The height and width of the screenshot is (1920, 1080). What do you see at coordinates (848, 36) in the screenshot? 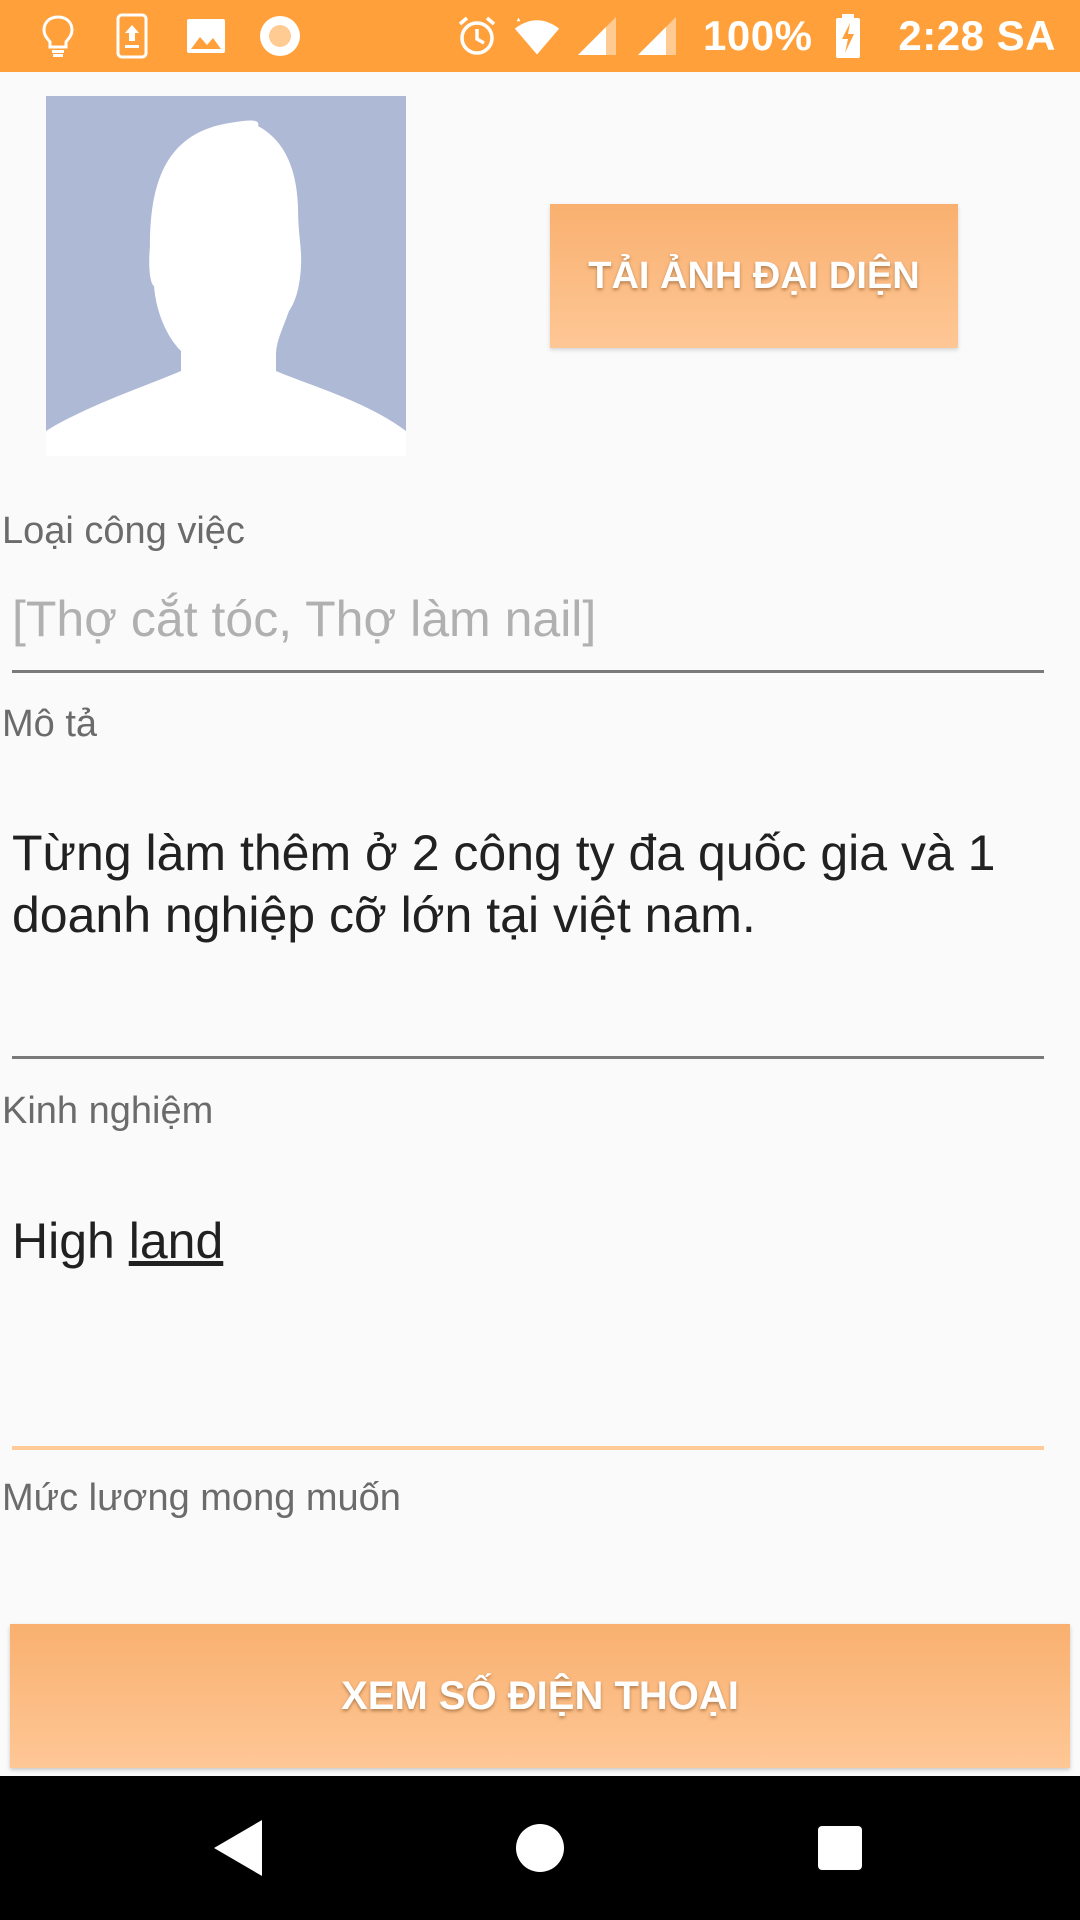
I see `battery-charging-icon` at bounding box center [848, 36].